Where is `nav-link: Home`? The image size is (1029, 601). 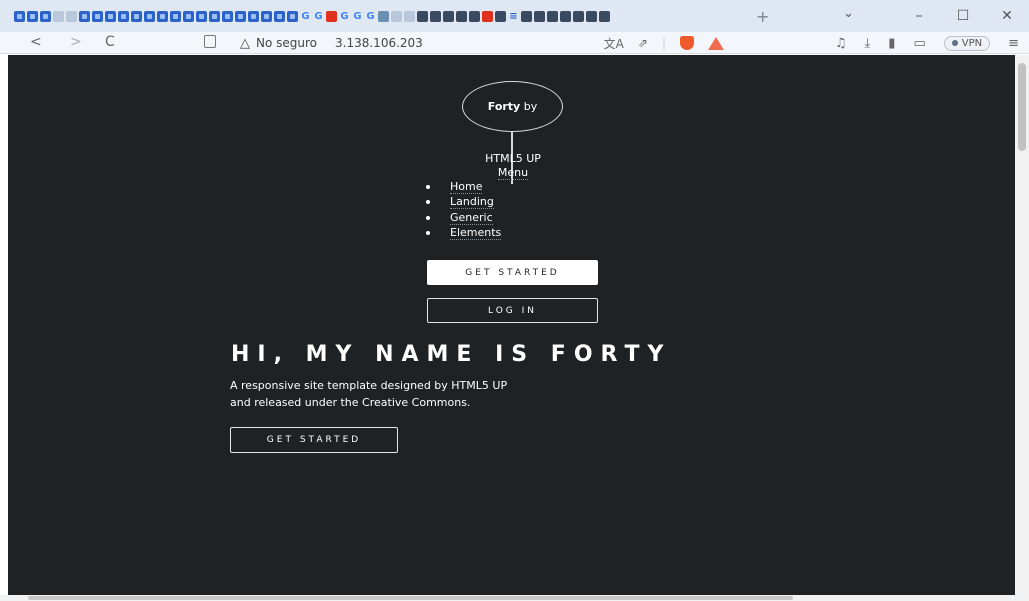
nav-link: Home is located at coordinates (466, 187).